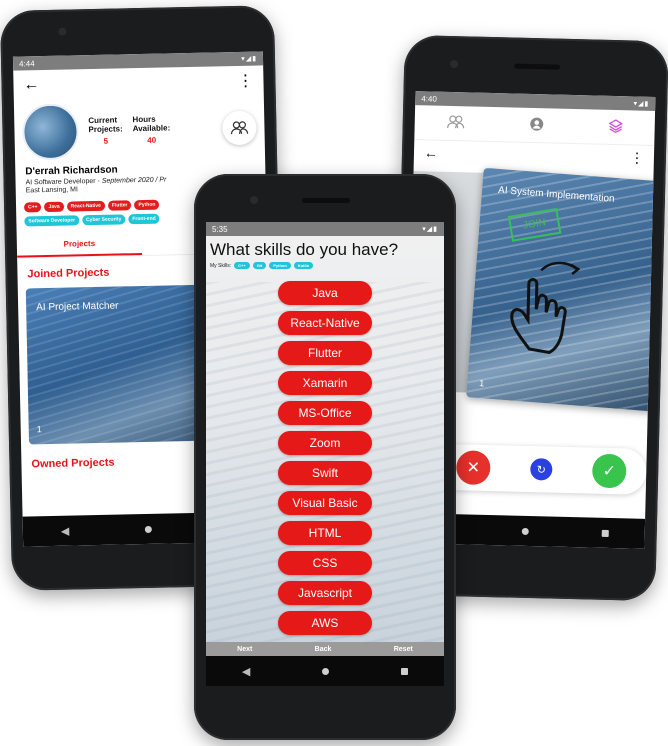 Image resolution: width=668 pixels, height=746 pixels. Describe the element at coordinates (615, 126) in the screenshot. I see `layers-icon` at that location.